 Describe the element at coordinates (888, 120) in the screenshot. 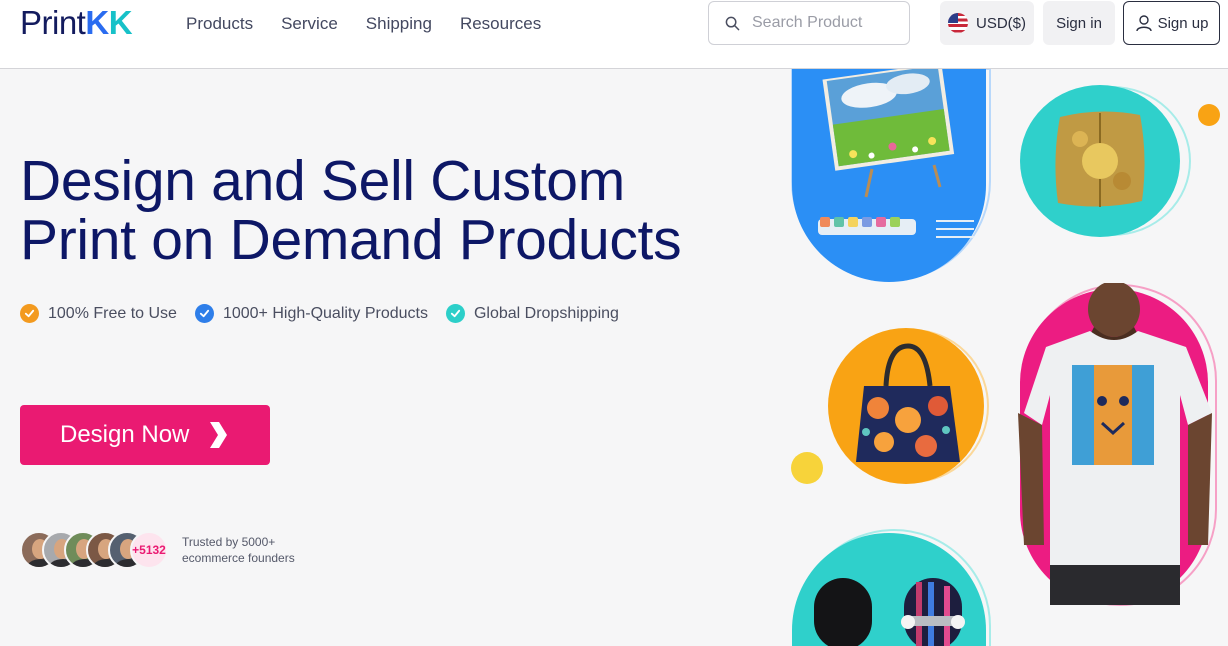

I see `canvas-painting-image` at that location.